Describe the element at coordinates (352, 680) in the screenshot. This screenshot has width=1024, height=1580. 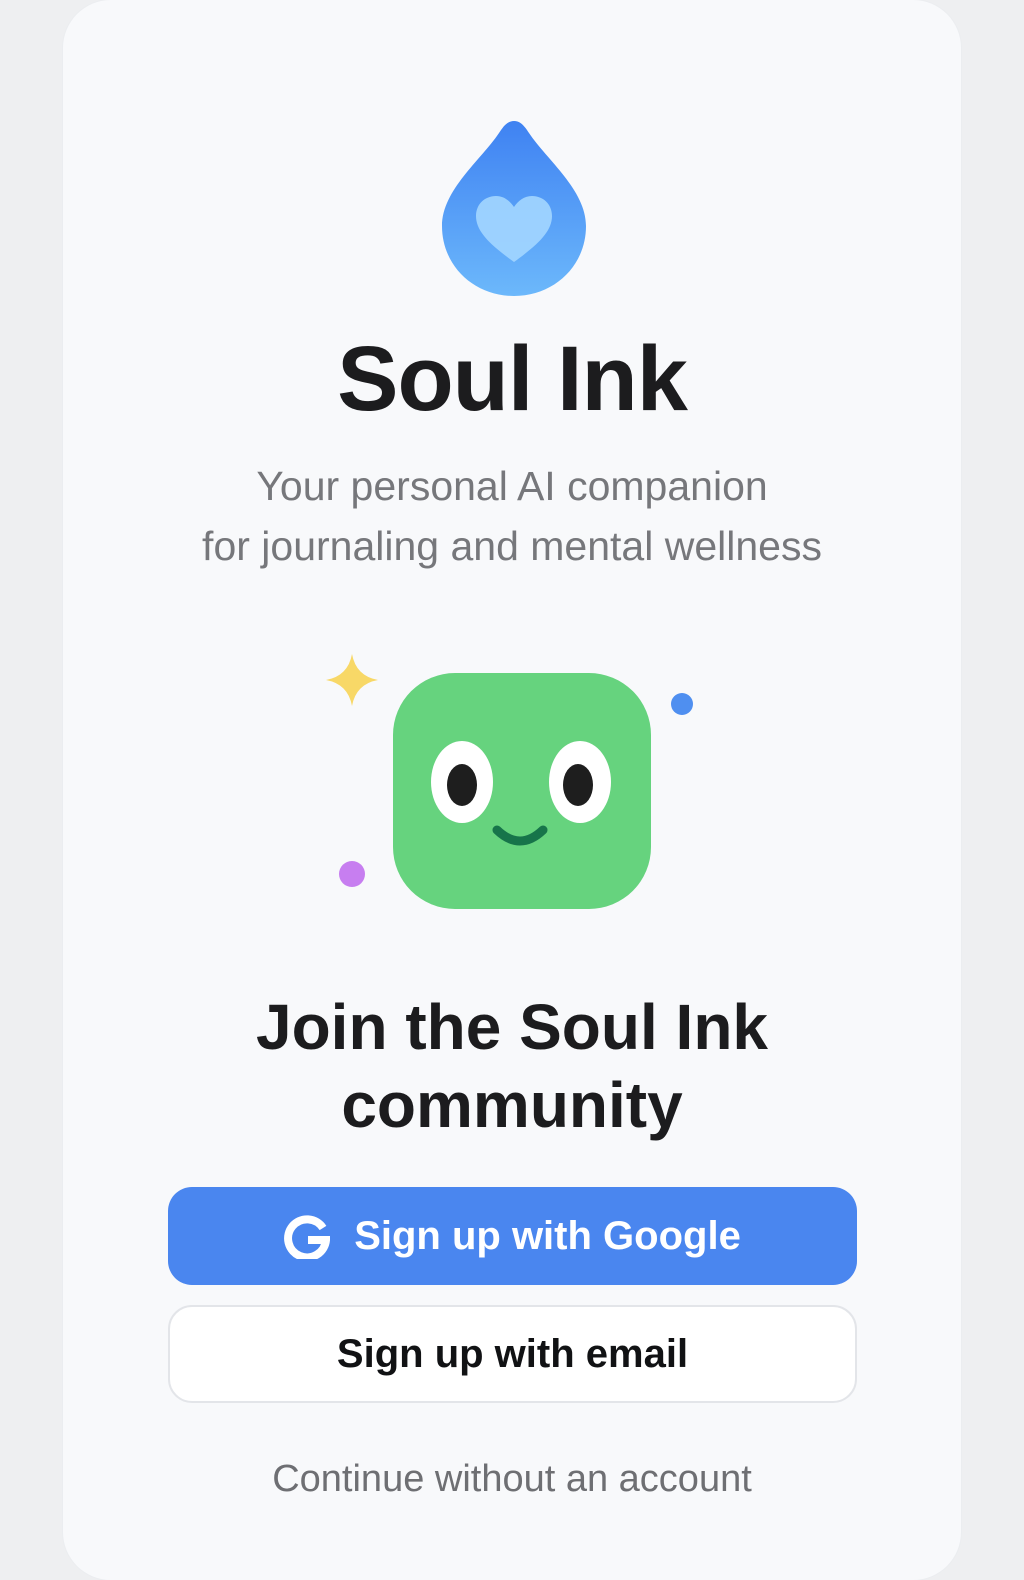
I see `sparkle-icon` at that location.